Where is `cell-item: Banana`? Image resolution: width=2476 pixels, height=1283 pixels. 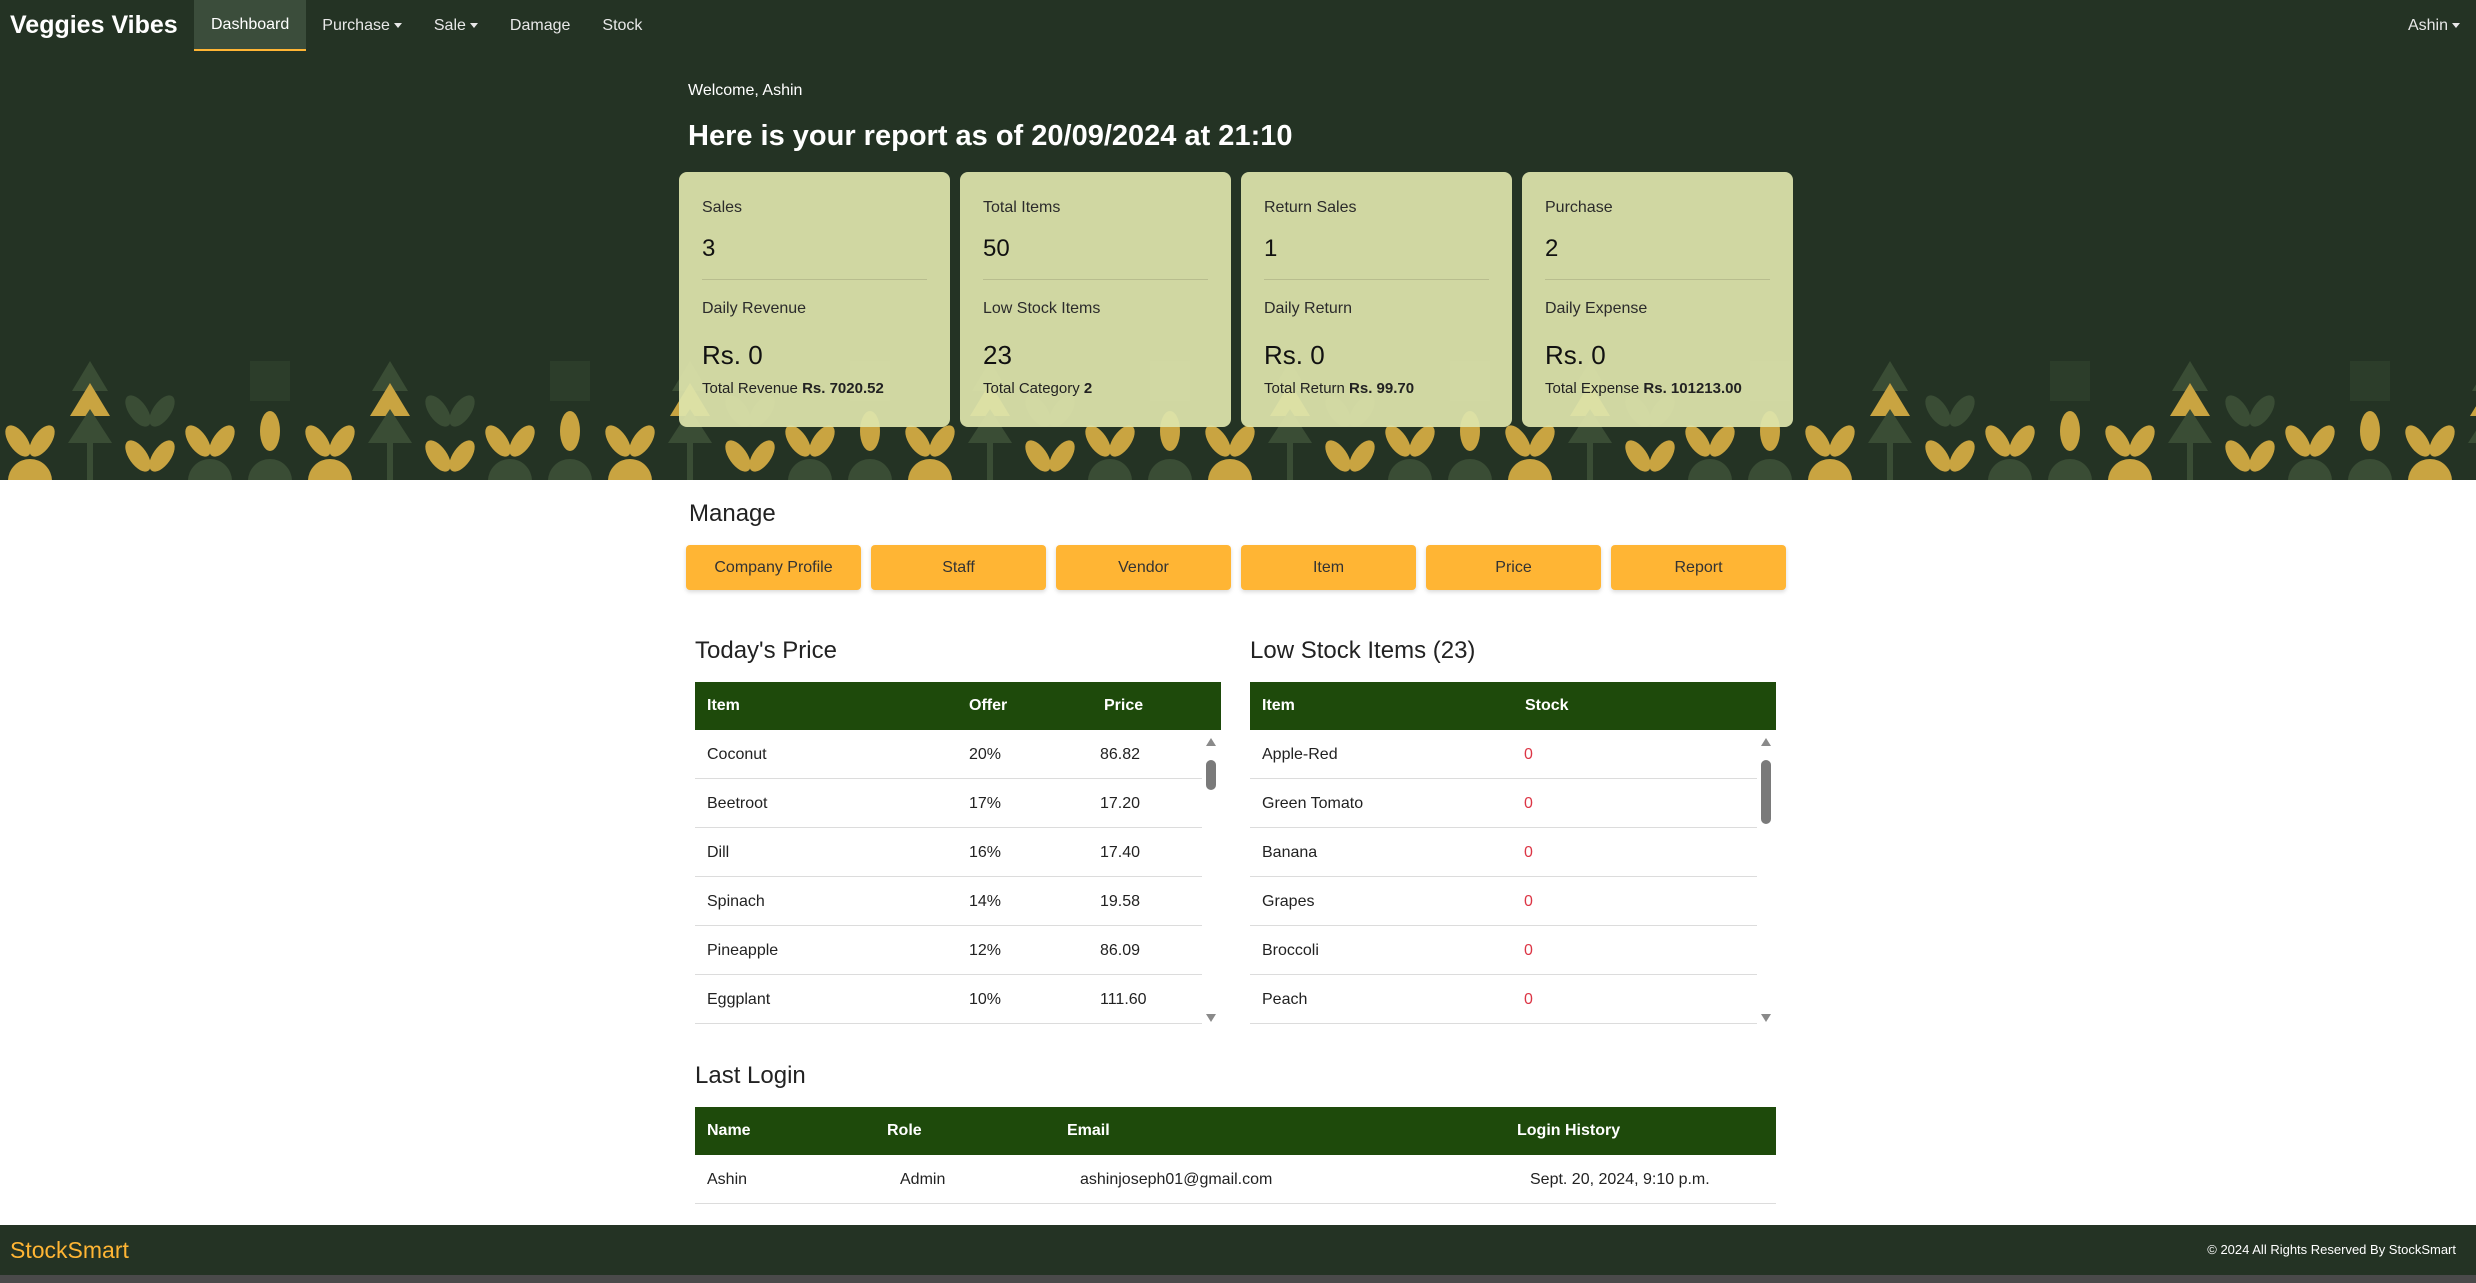 cell-item: Banana is located at coordinates (1290, 852).